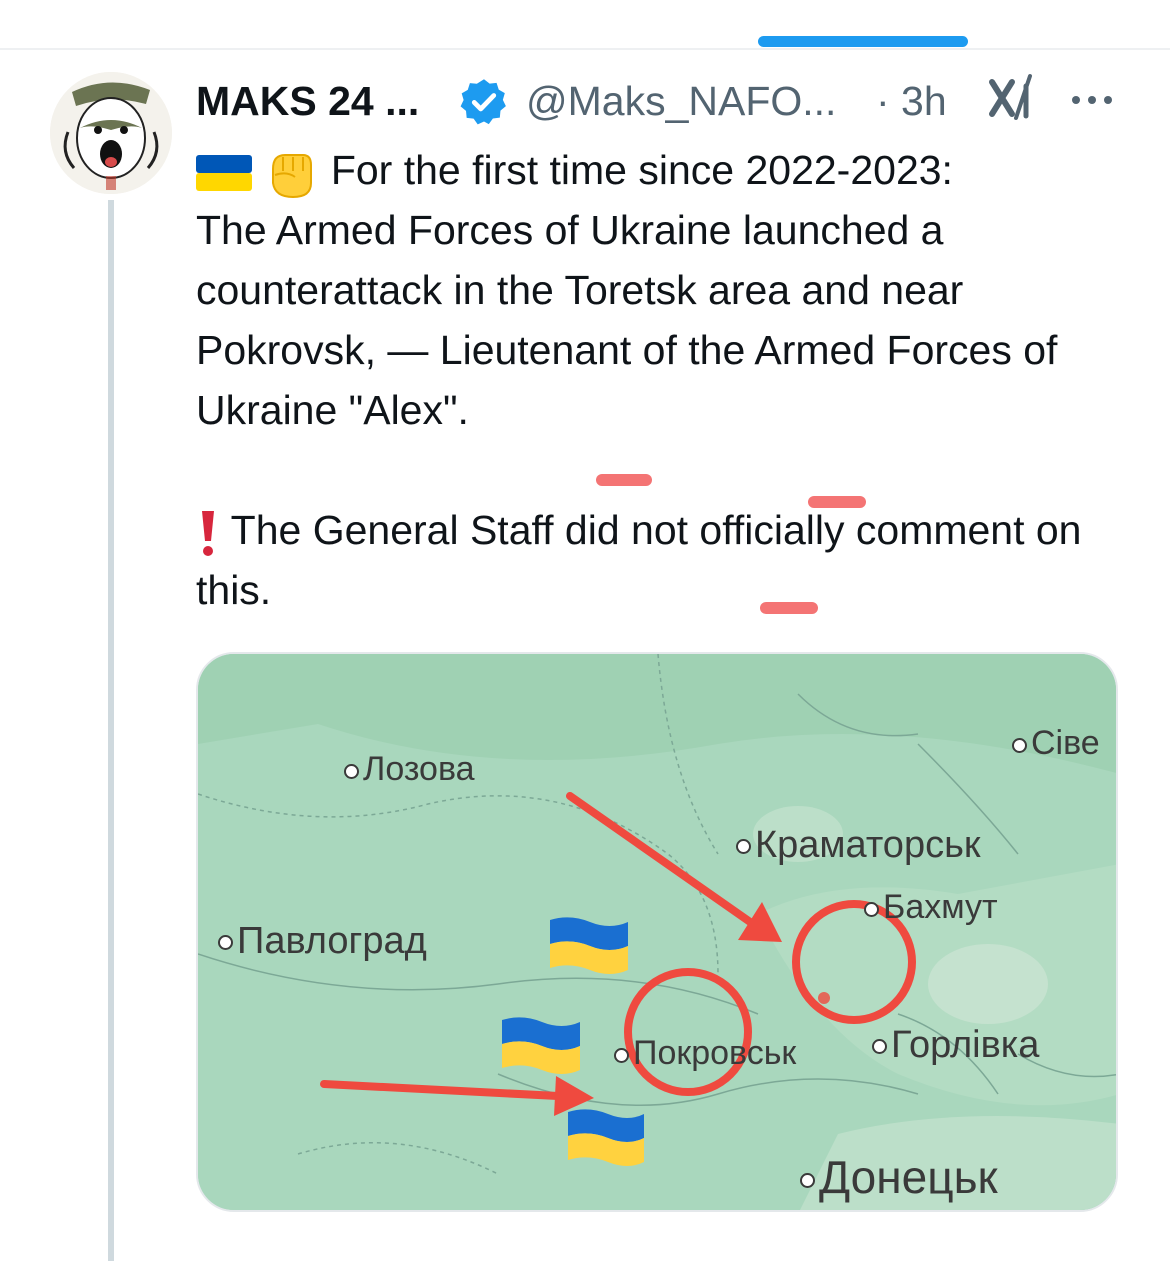 The width and height of the screenshot is (1170, 1262). I want to click on thread-line, so click(111, 730).